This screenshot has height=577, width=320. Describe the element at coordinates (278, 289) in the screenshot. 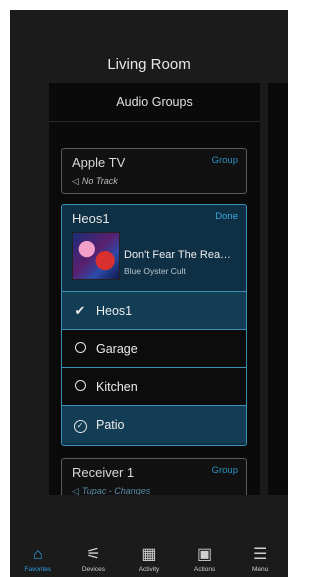

I see `adjacent-panel-edge` at that location.